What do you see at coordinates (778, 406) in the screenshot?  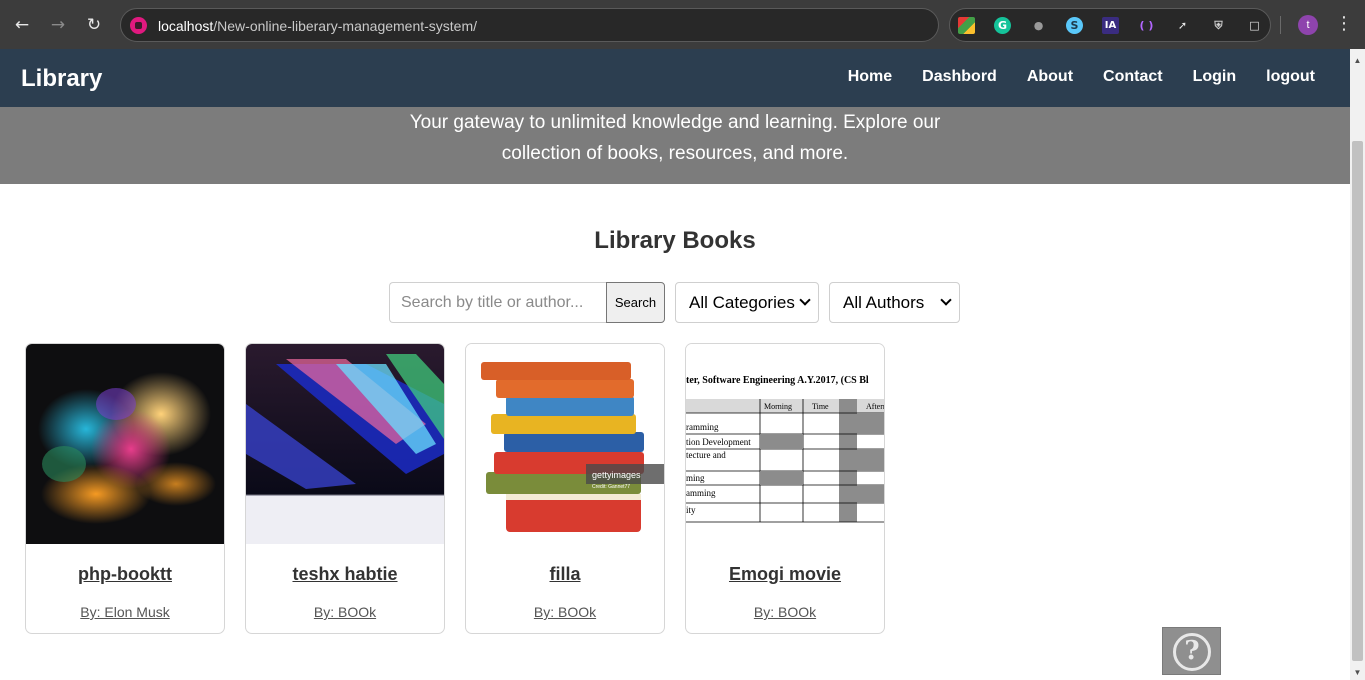 I see `cover-col-morning: Morning` at bounding box center [778, 406].